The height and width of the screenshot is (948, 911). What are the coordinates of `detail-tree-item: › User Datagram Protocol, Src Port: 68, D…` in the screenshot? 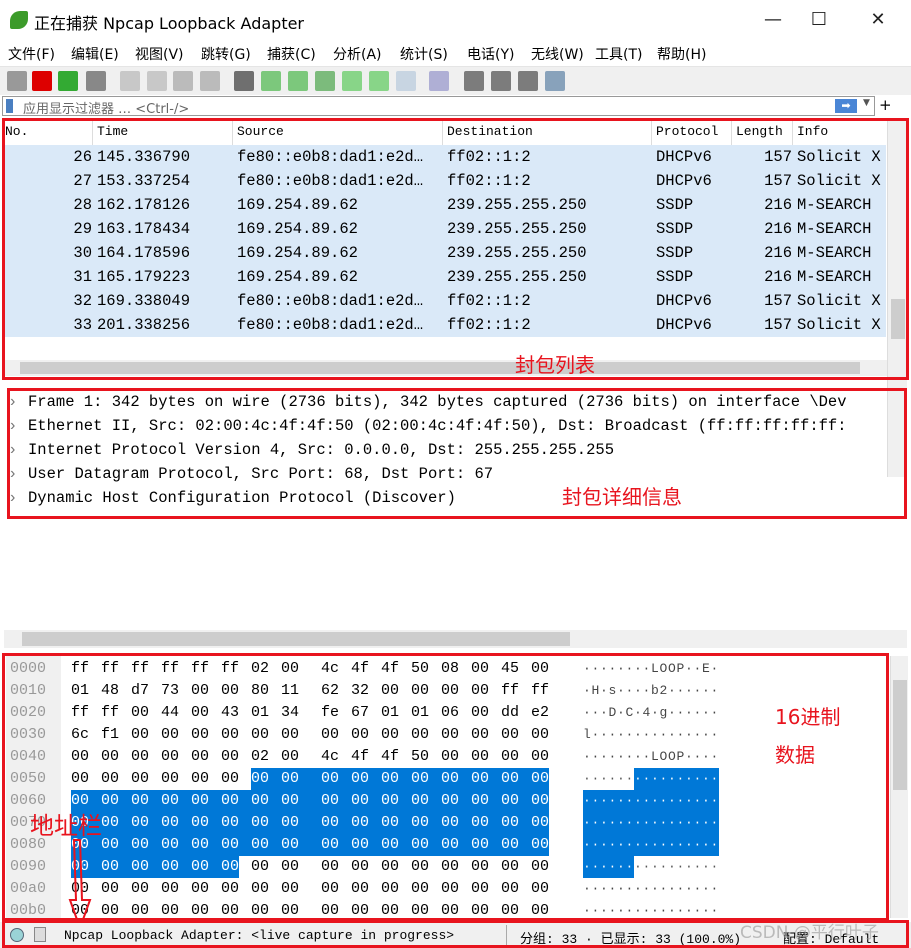 It's located at (250, 474).